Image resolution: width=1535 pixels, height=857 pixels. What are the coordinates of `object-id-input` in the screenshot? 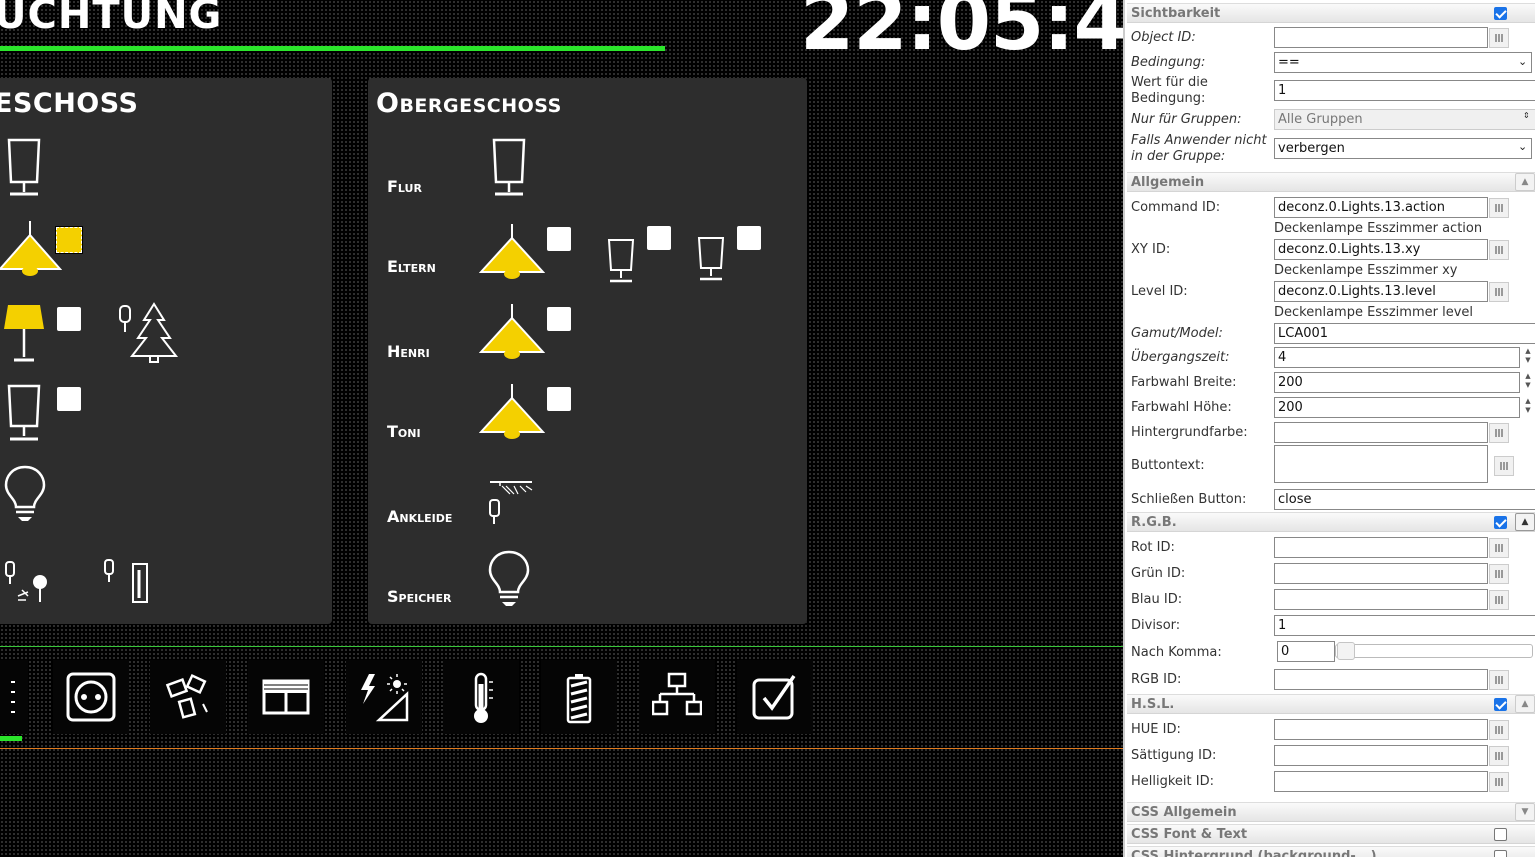 It's located at (1381, 37).